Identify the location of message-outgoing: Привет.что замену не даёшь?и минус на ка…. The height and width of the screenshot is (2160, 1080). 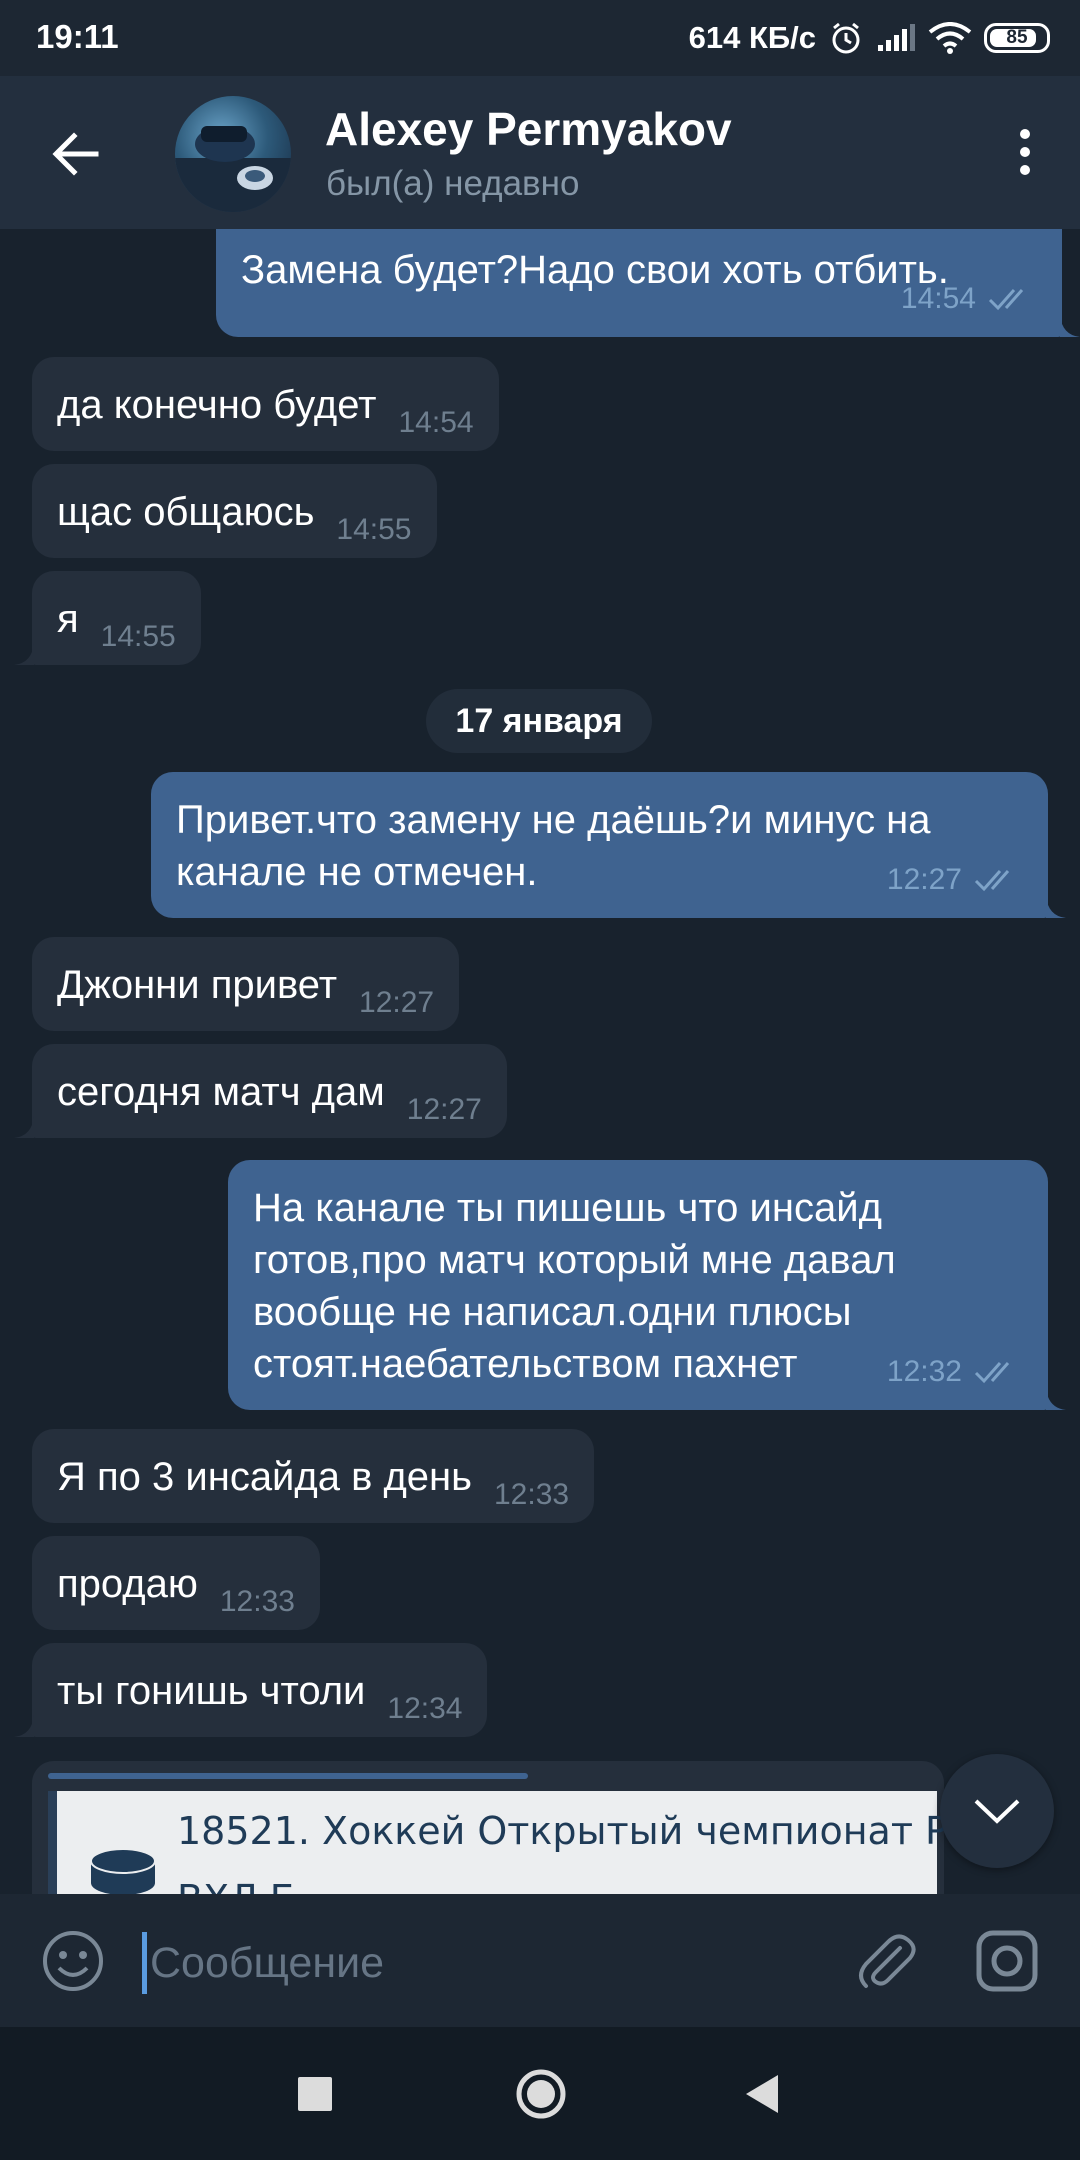
(608, 845).